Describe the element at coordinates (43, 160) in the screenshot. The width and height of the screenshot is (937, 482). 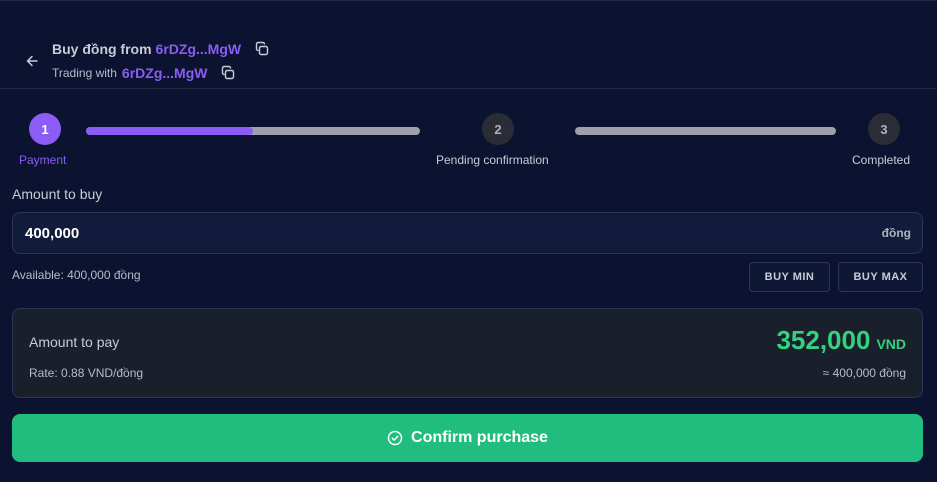
I see `step-1-label: Payment` at that location.